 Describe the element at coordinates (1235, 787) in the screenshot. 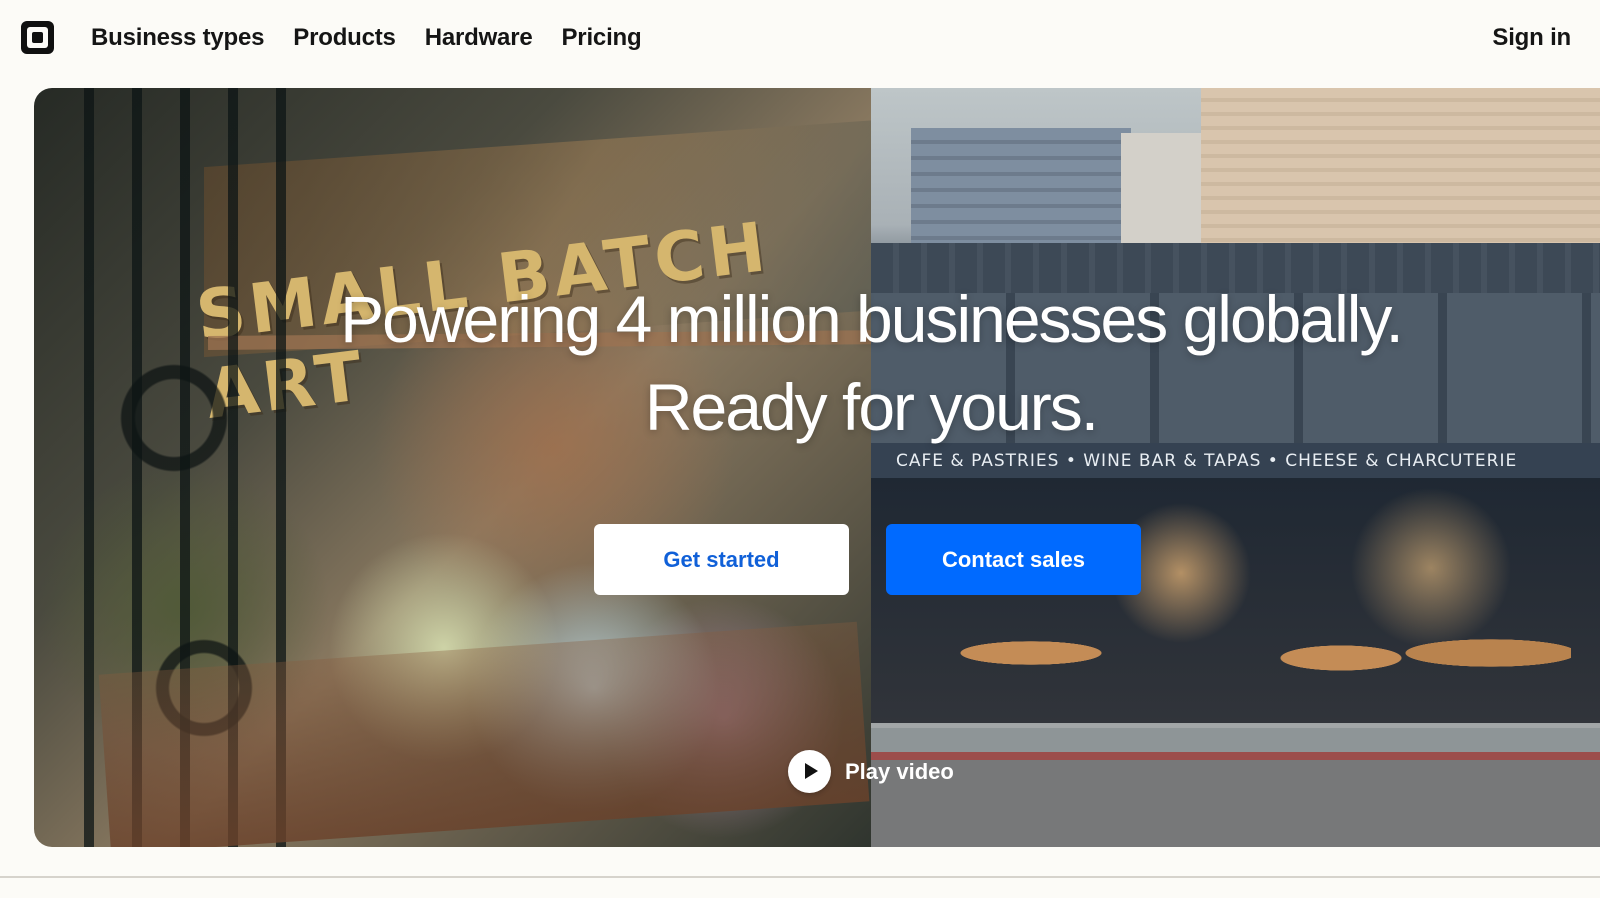

I see `sidewalk` at that location.